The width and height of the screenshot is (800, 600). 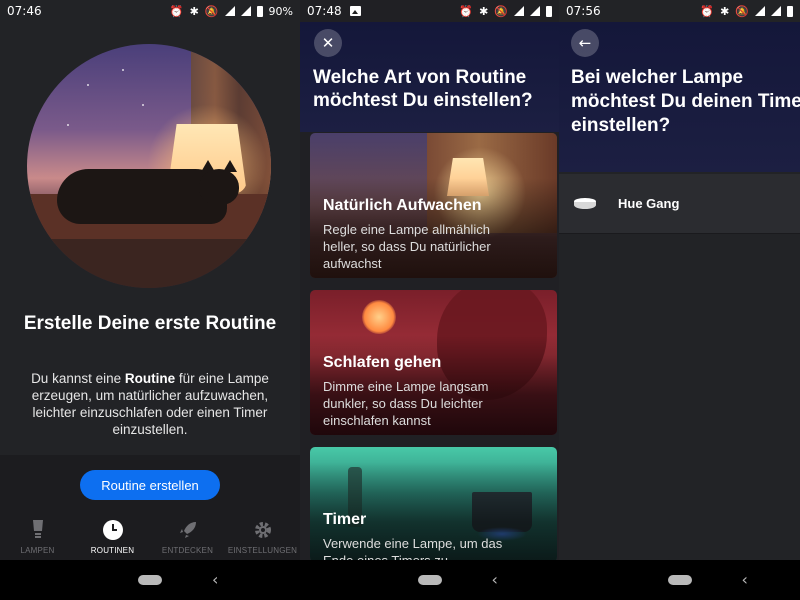 I want to click on tab-label: LAMPEN, so click(x=37, y=550).